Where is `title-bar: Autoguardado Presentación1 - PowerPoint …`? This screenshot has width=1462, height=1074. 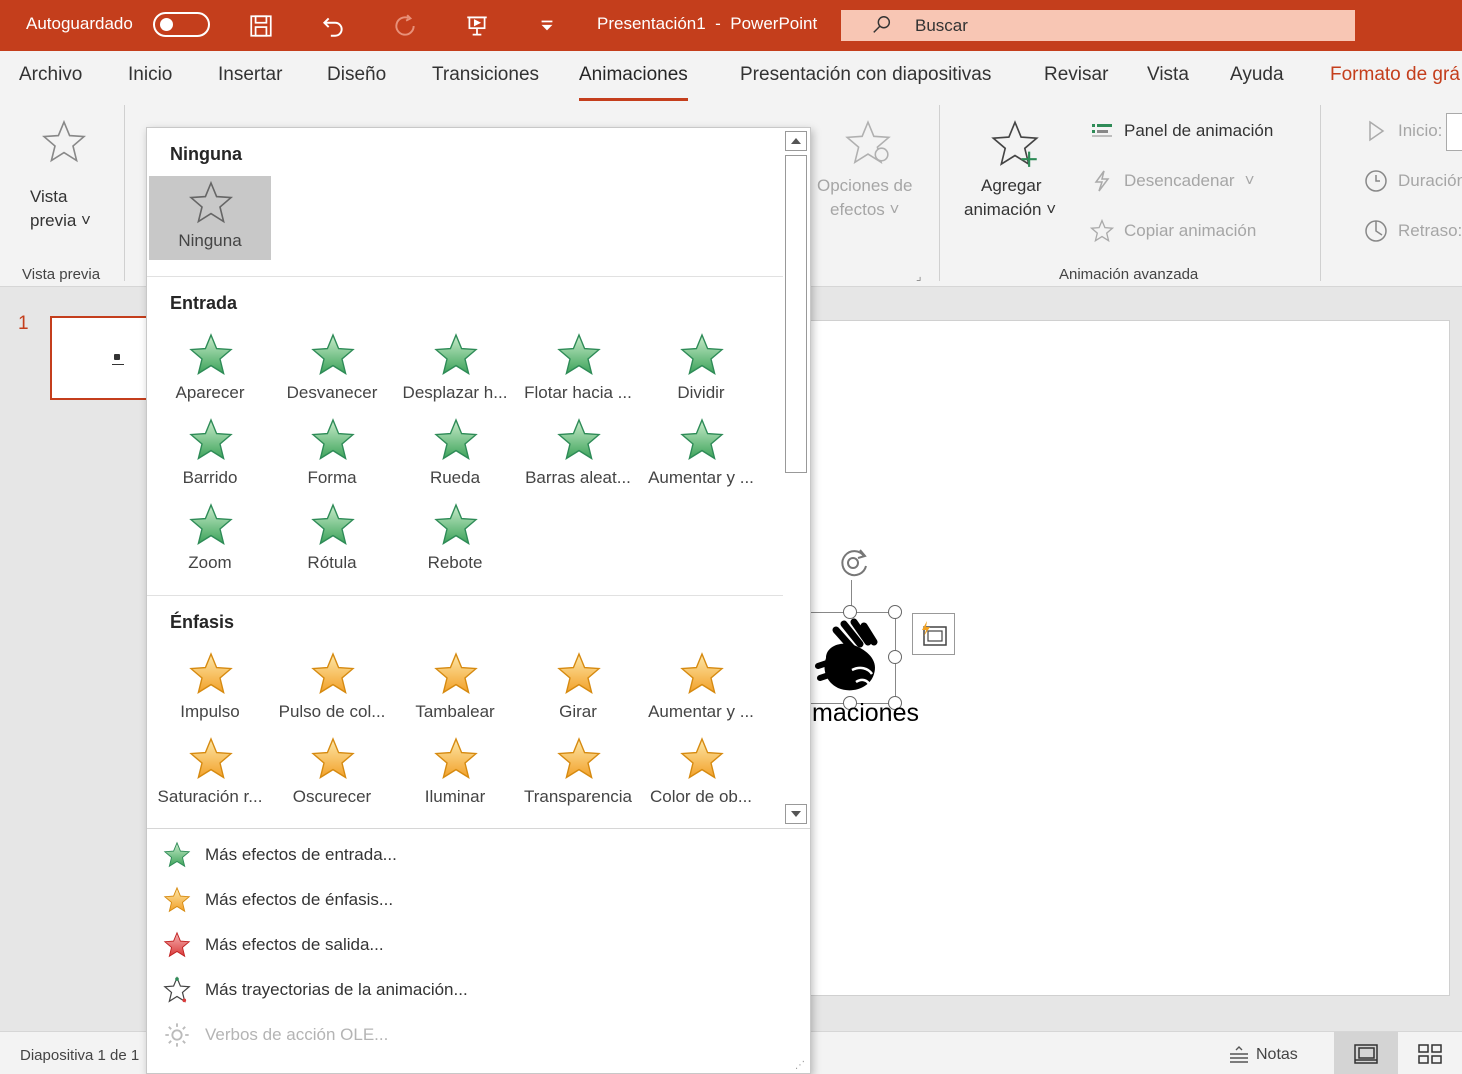 title-bar: Autoguardado Presentación1 - PowerPoint … is located at coordinates (731, 25).